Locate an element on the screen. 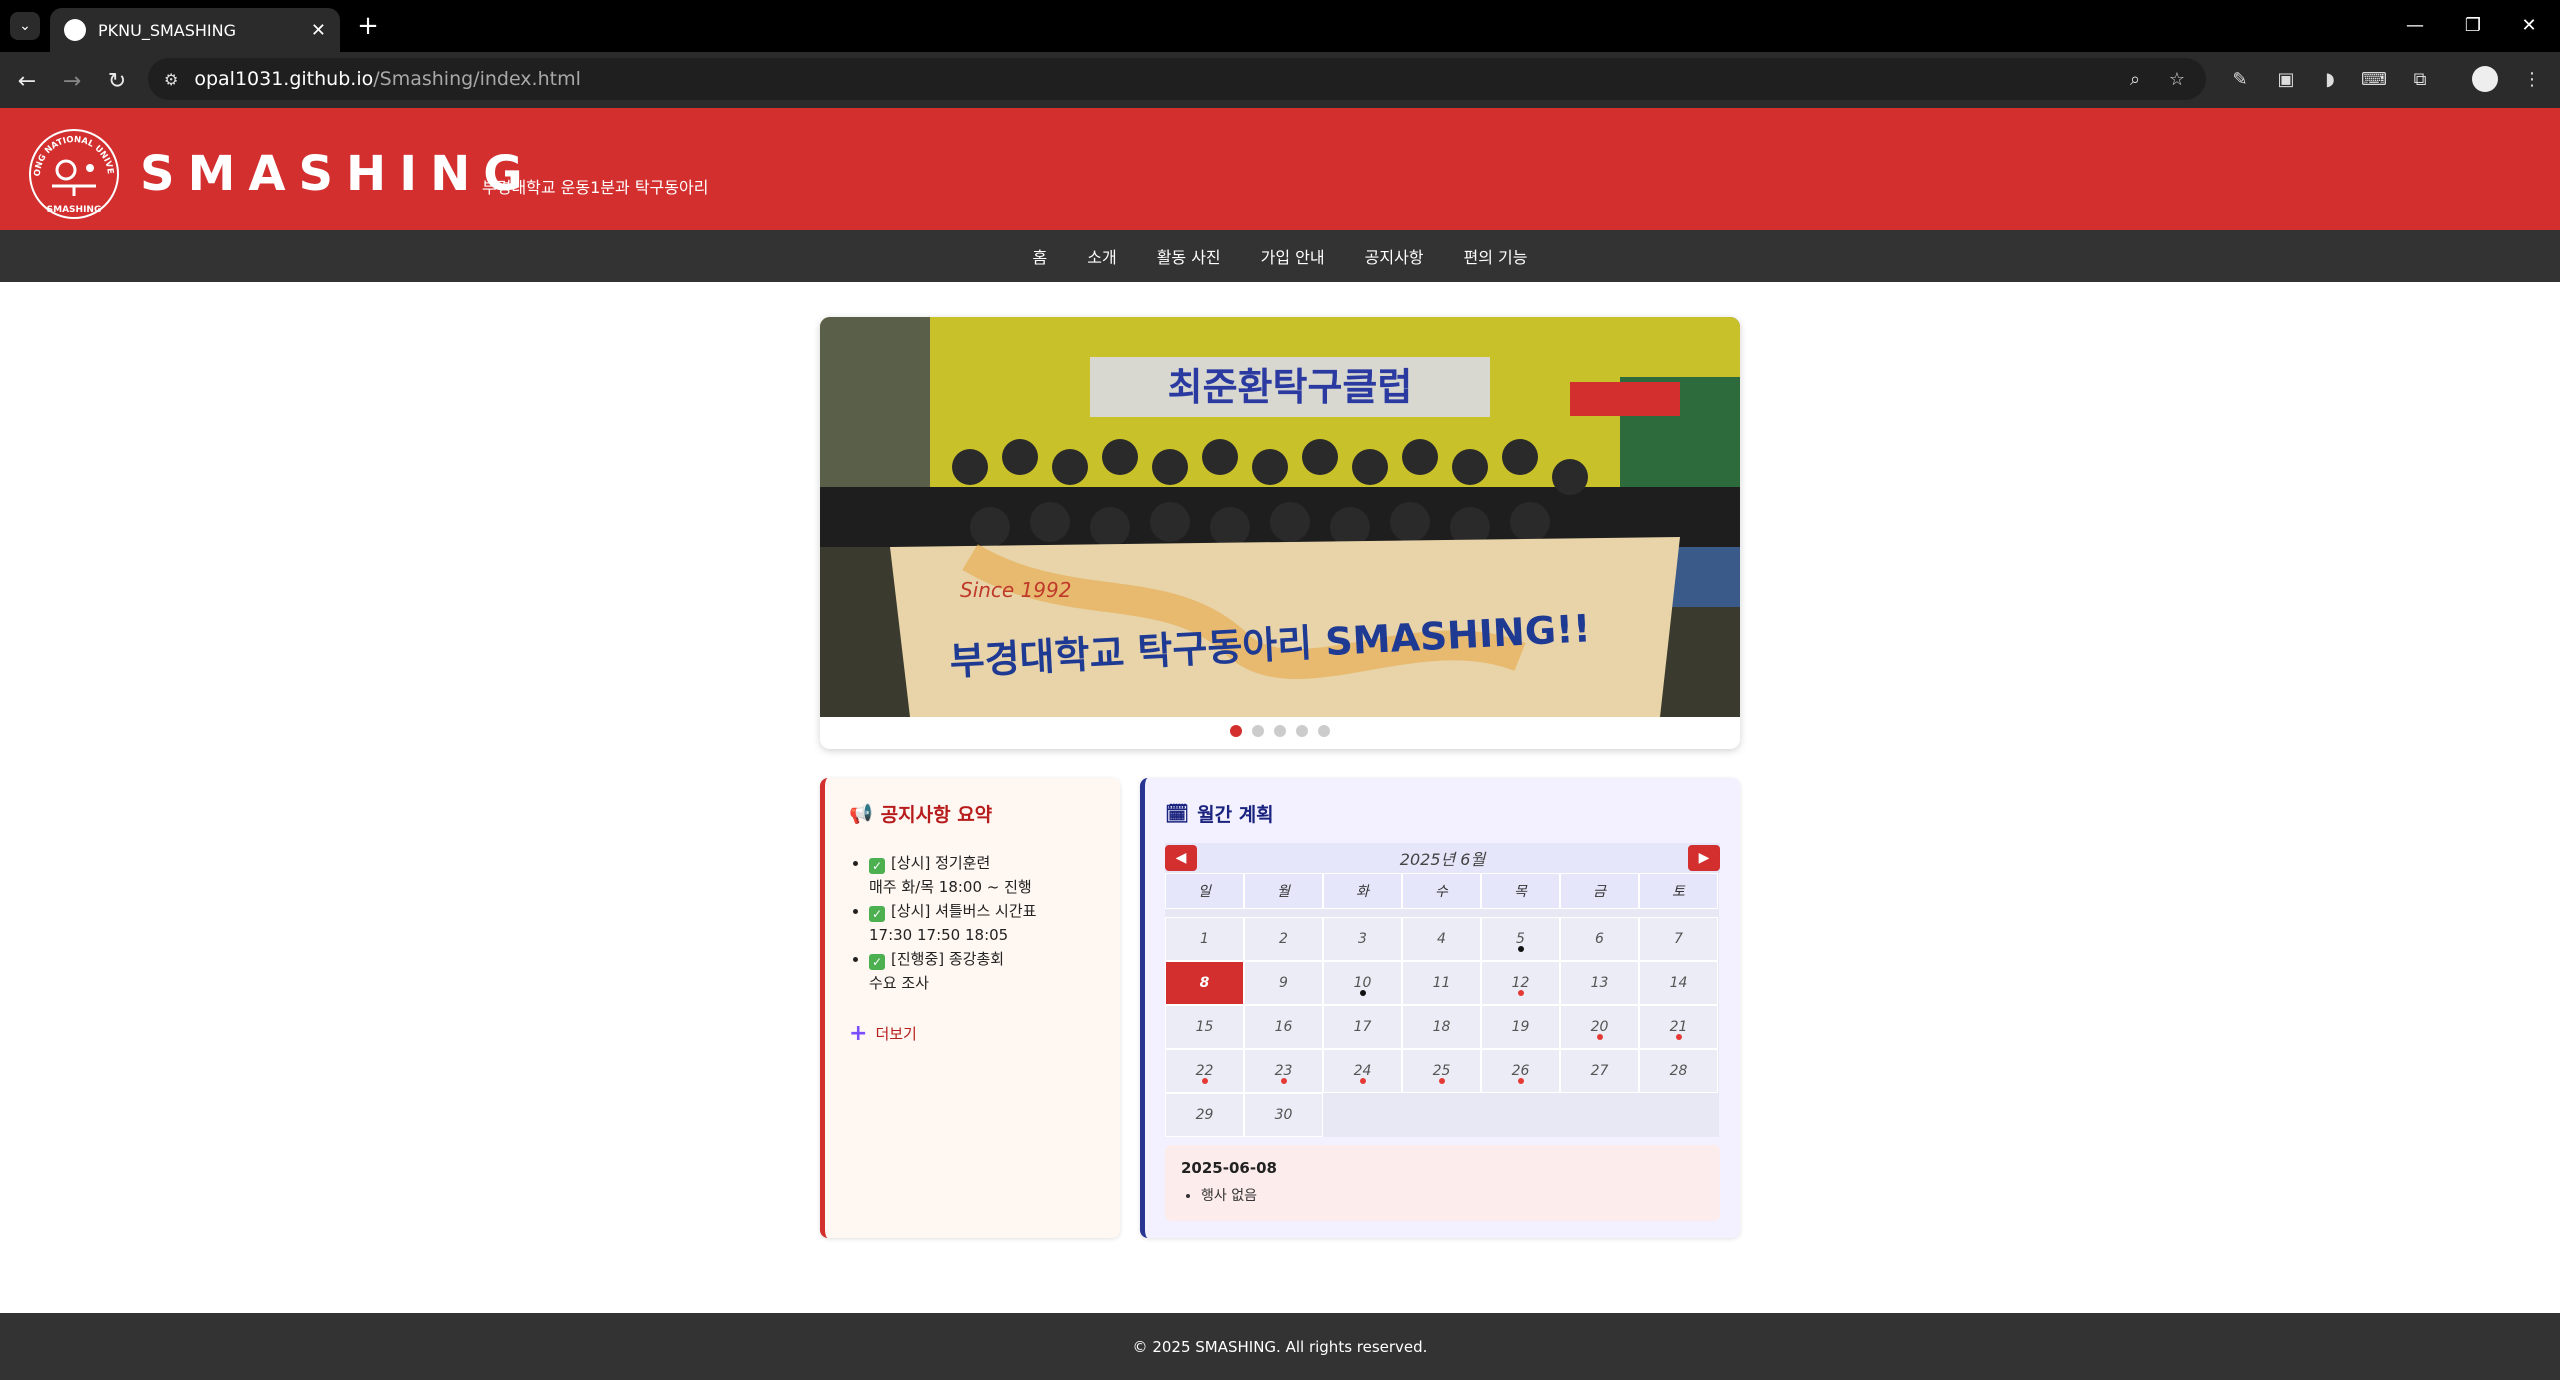 The height and width of the screenshot is (1380, 2560). calendar-day: 6 is located at coordinates (1599, 939).